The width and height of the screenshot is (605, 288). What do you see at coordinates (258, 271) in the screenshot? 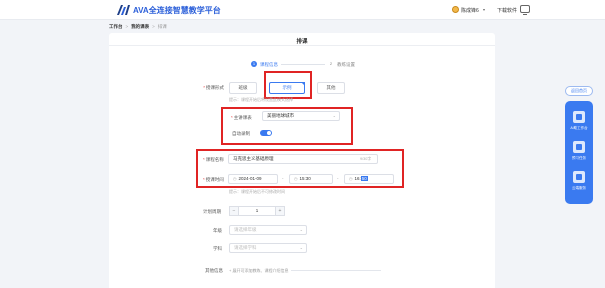
I see `more-info-toggle: + 展开可添加教练、课程介绍信息` at bounding box center [258, 271].